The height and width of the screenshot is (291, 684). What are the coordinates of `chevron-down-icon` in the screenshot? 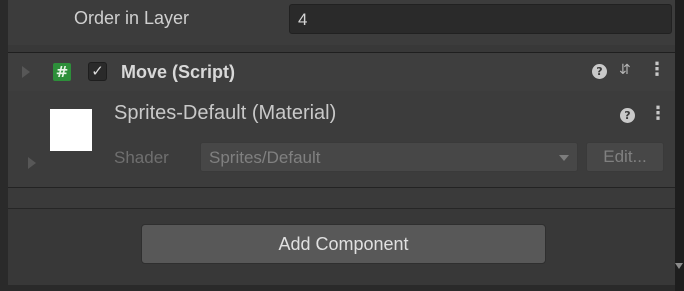 It's located at (564, 158).